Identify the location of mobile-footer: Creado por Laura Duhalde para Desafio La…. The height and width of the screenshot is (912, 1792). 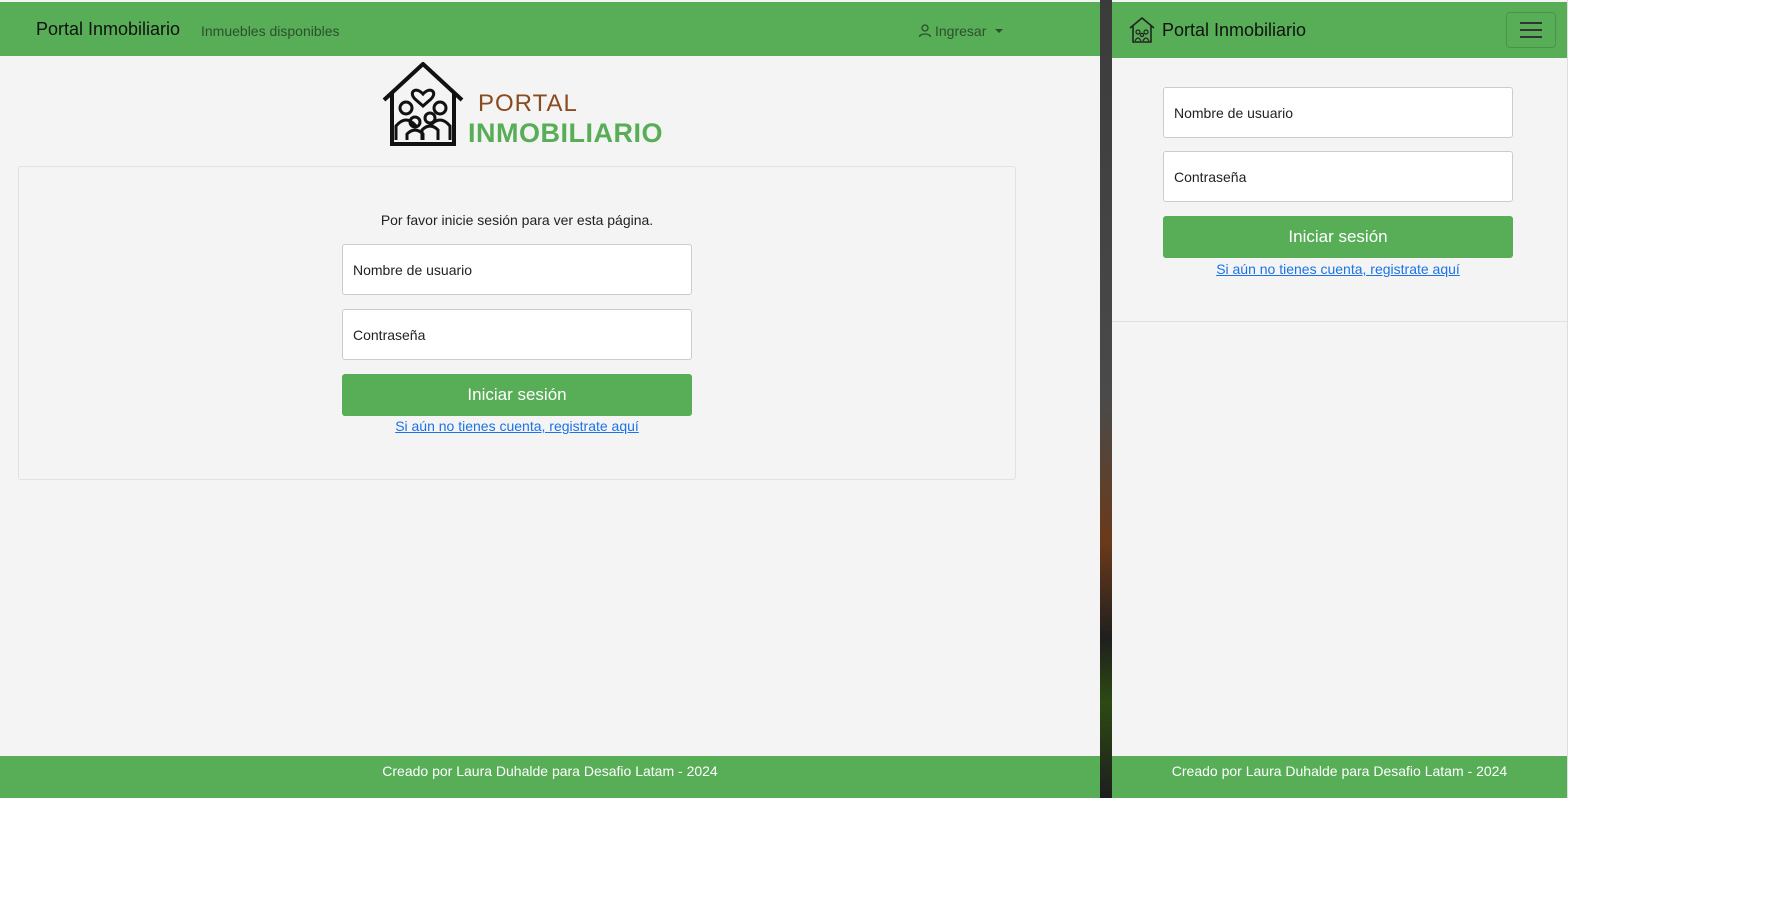
(1339, 777).